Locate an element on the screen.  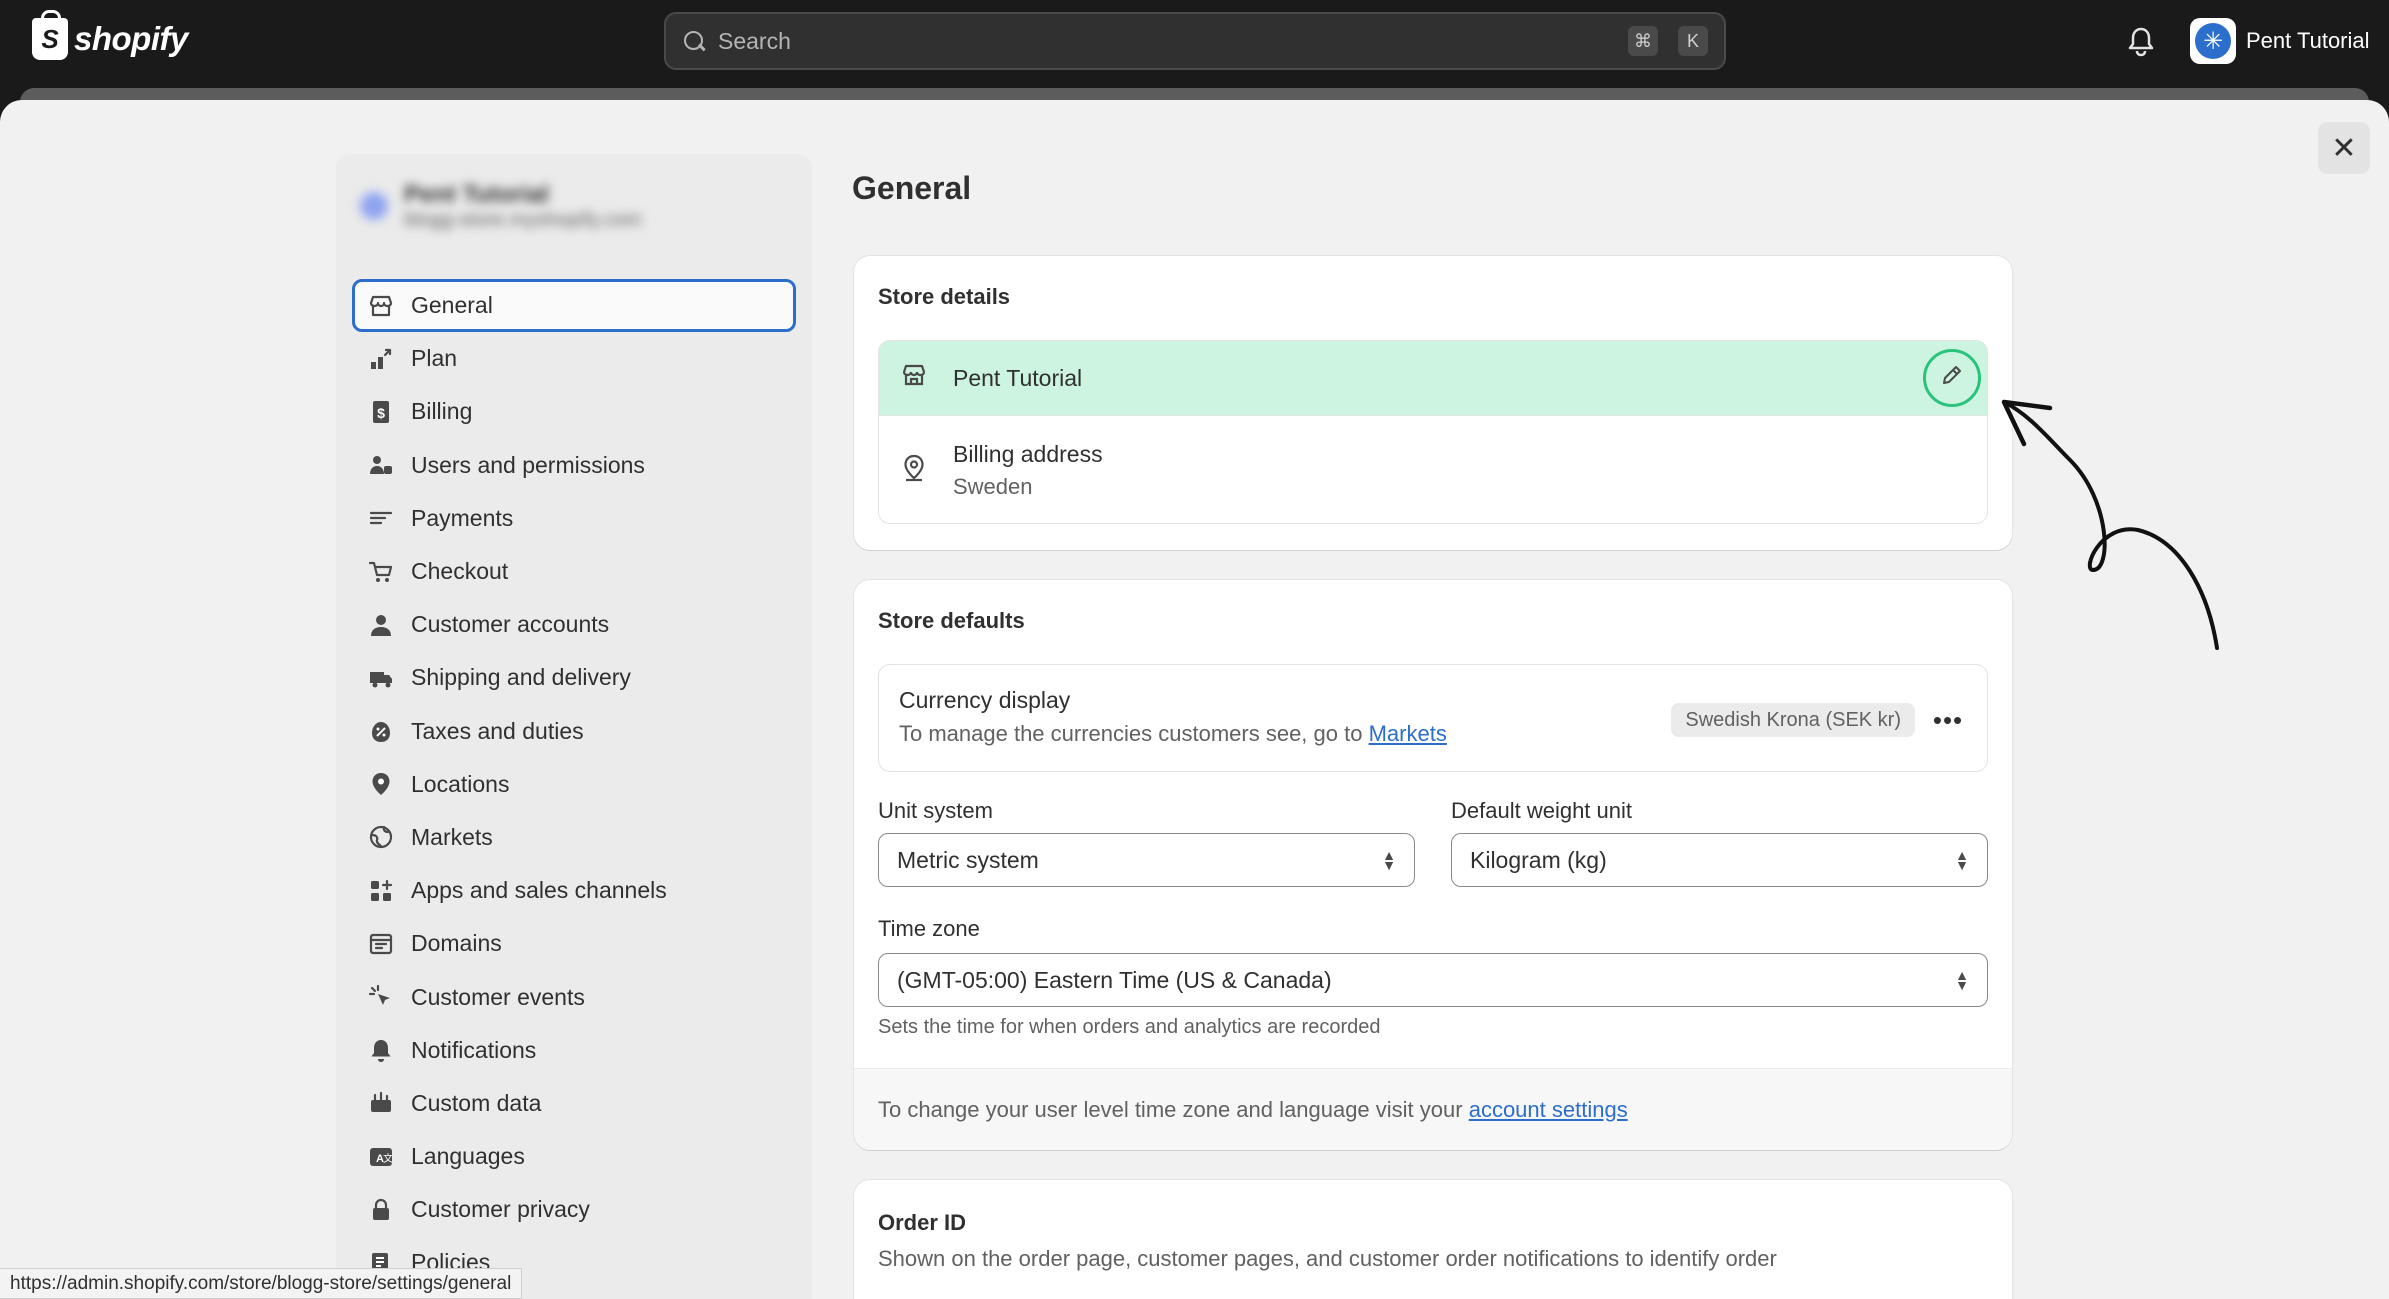
currency-display-label: Currency display is located at coordinates (985, 700).